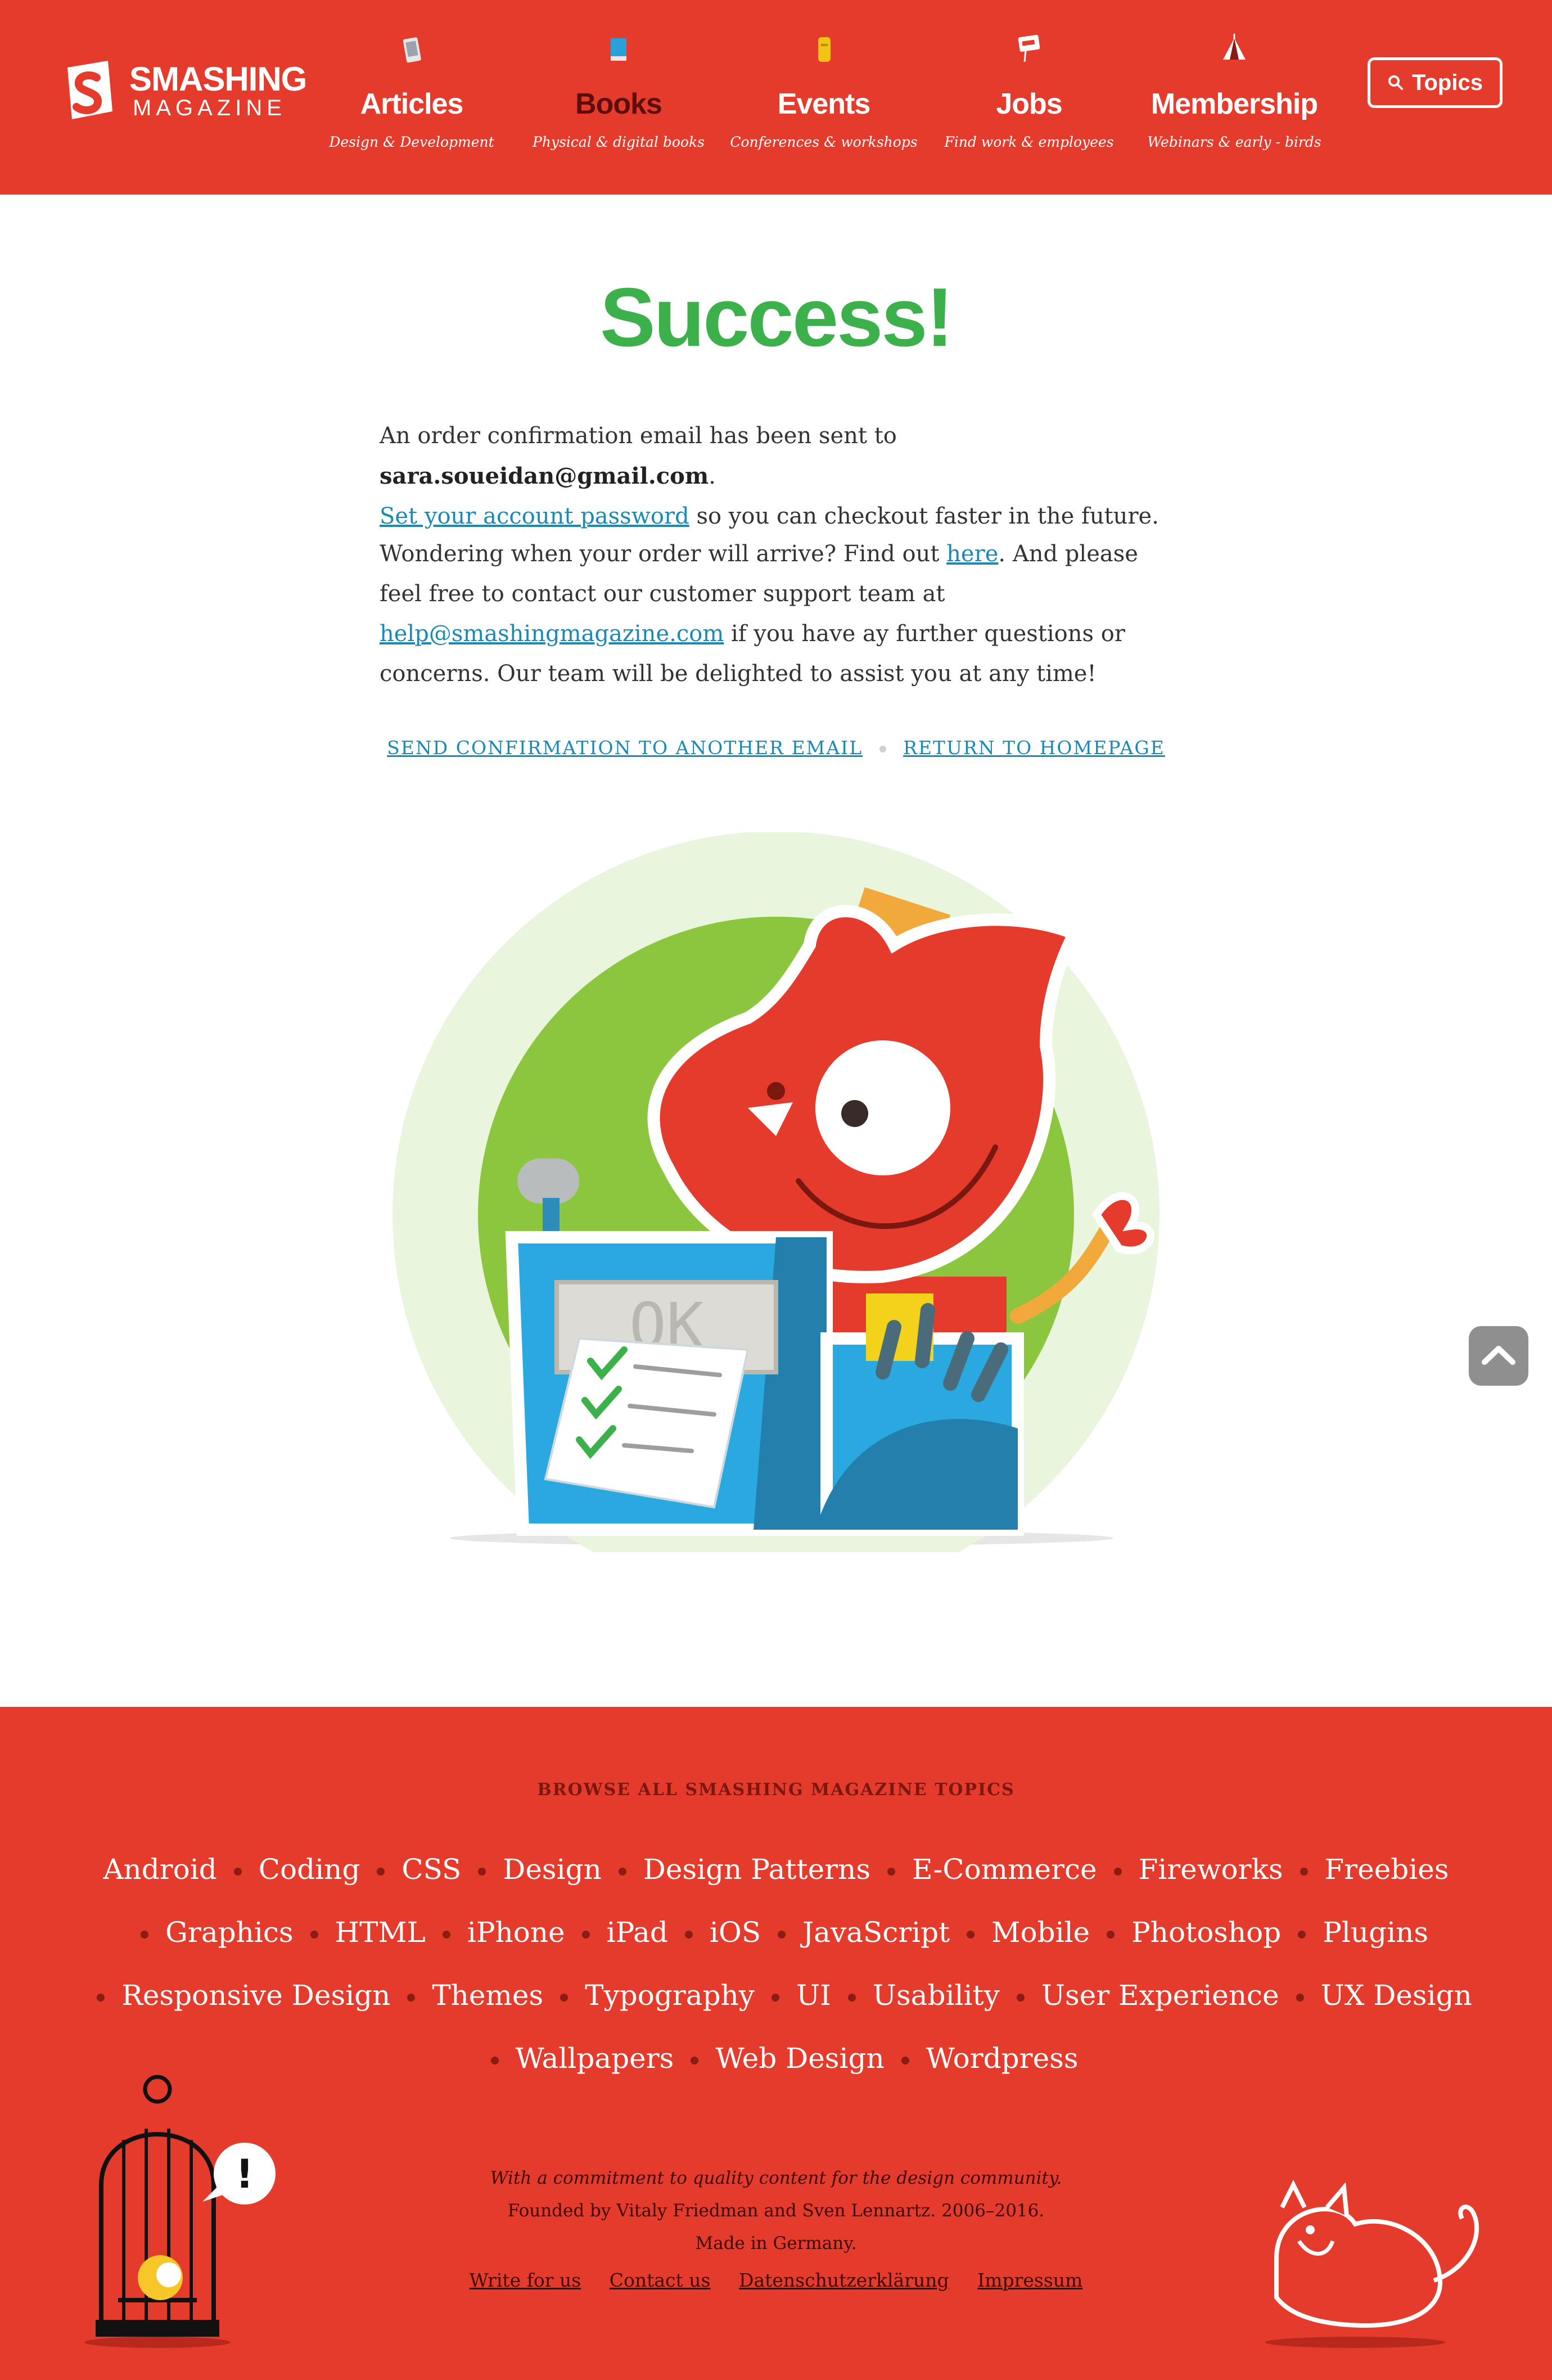 The width and height of the screenshot is (1552, 2380). What do you see at coordinates (229, 1932) in the screenshot?
I see `topic-link: Graphics` at bounding box center [229, 1932].